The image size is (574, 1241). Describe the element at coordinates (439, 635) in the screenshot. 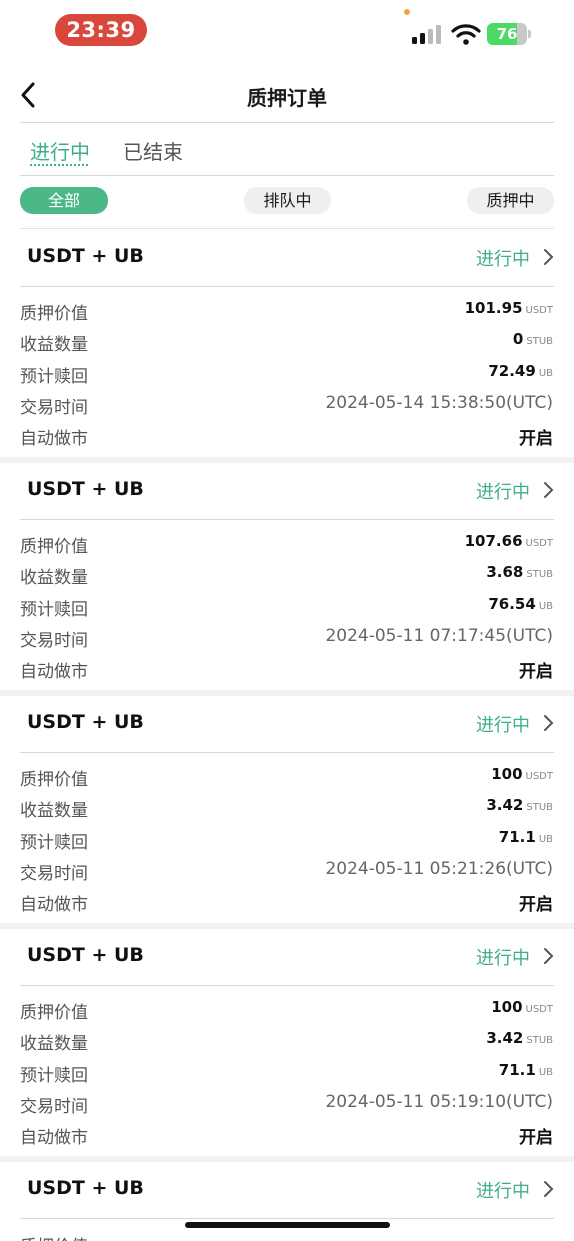

I see `trade-time-value: 2024-05-11 07:17:45(UTC)` at that location.